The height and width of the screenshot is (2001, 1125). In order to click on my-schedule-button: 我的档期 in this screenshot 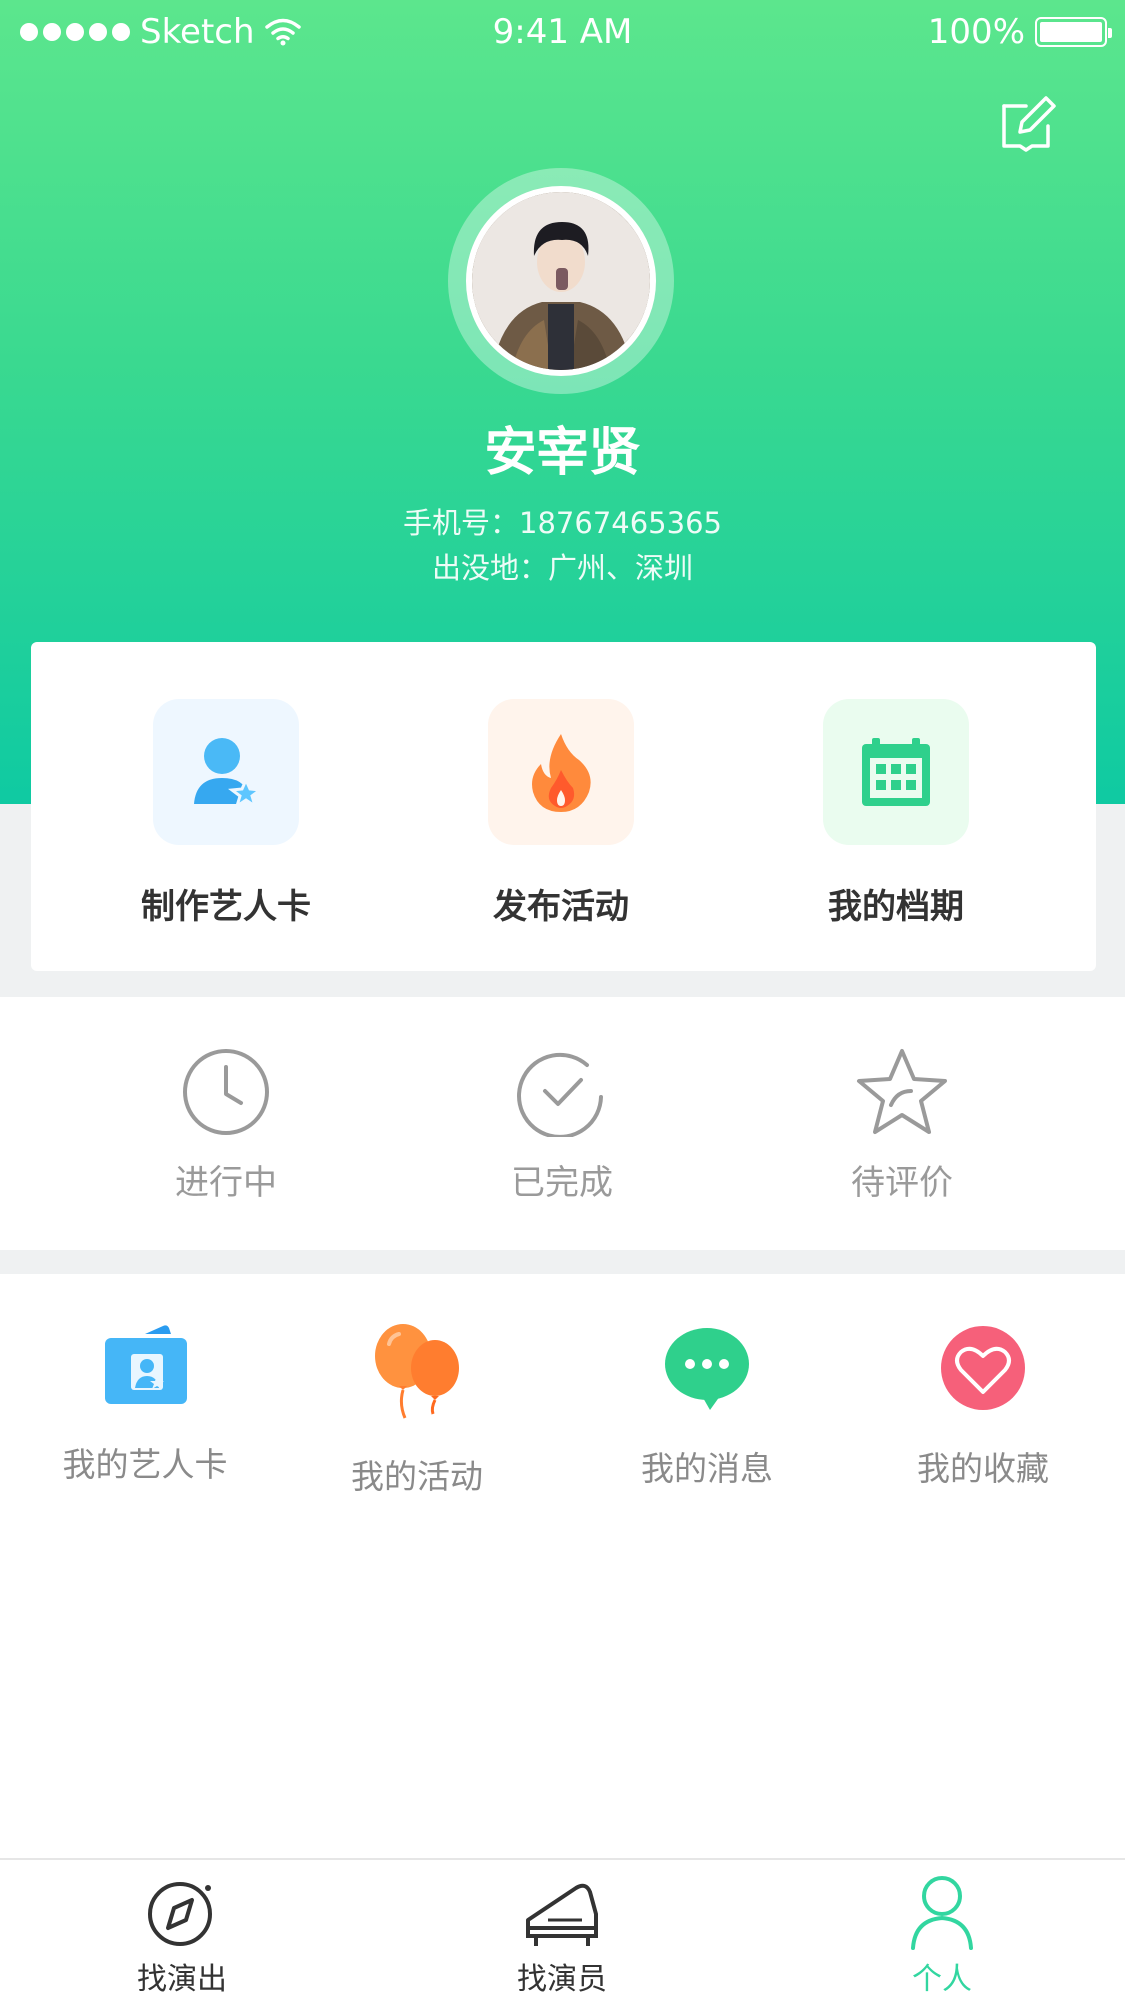, I will do `click(896, 813)`.